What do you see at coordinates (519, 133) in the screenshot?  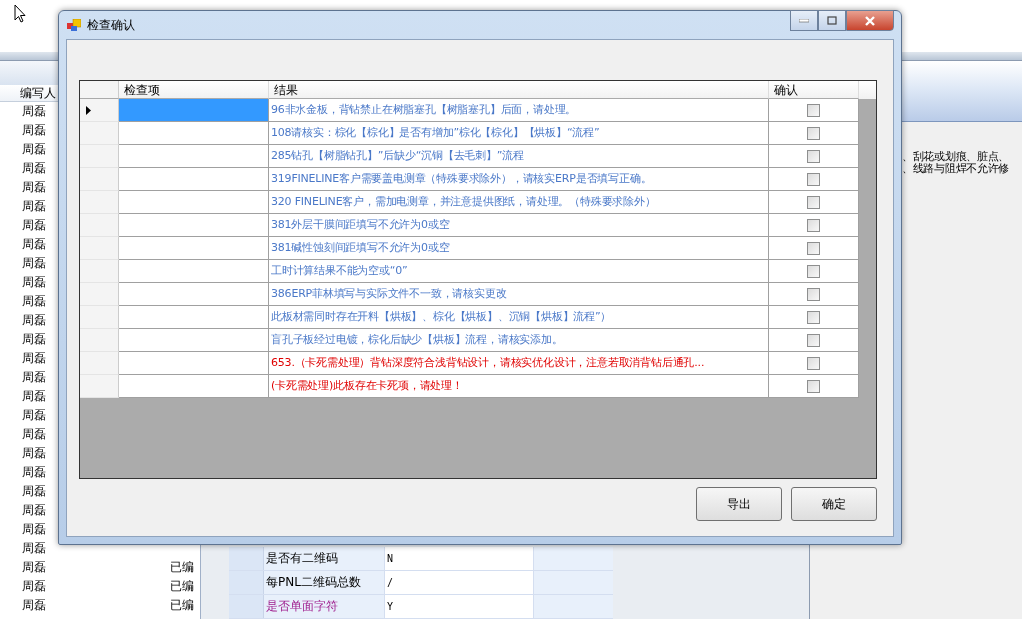 I see `table-cell: 108请核实：棕化【棕化】是否有增加”棕化【棕化】【烘板】“流程”` at bounding box center [519, 133].